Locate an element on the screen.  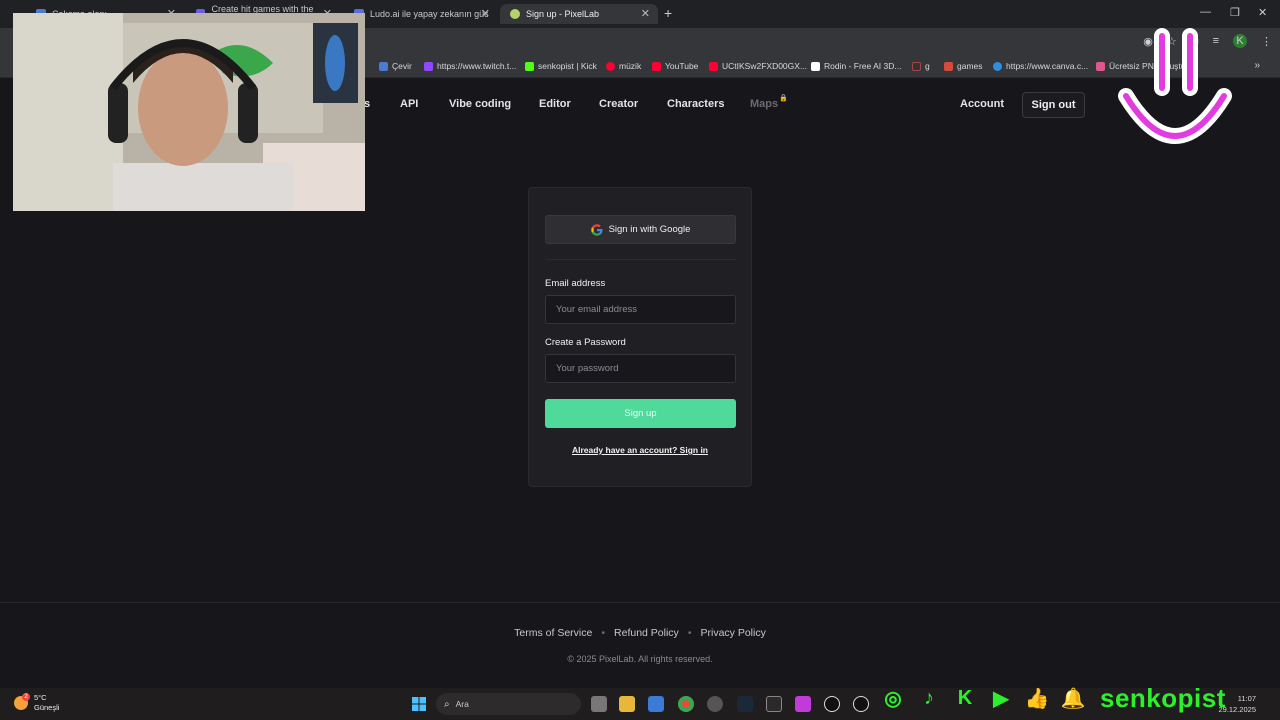
webcam-feed-image is located at coordinates (189, 112).